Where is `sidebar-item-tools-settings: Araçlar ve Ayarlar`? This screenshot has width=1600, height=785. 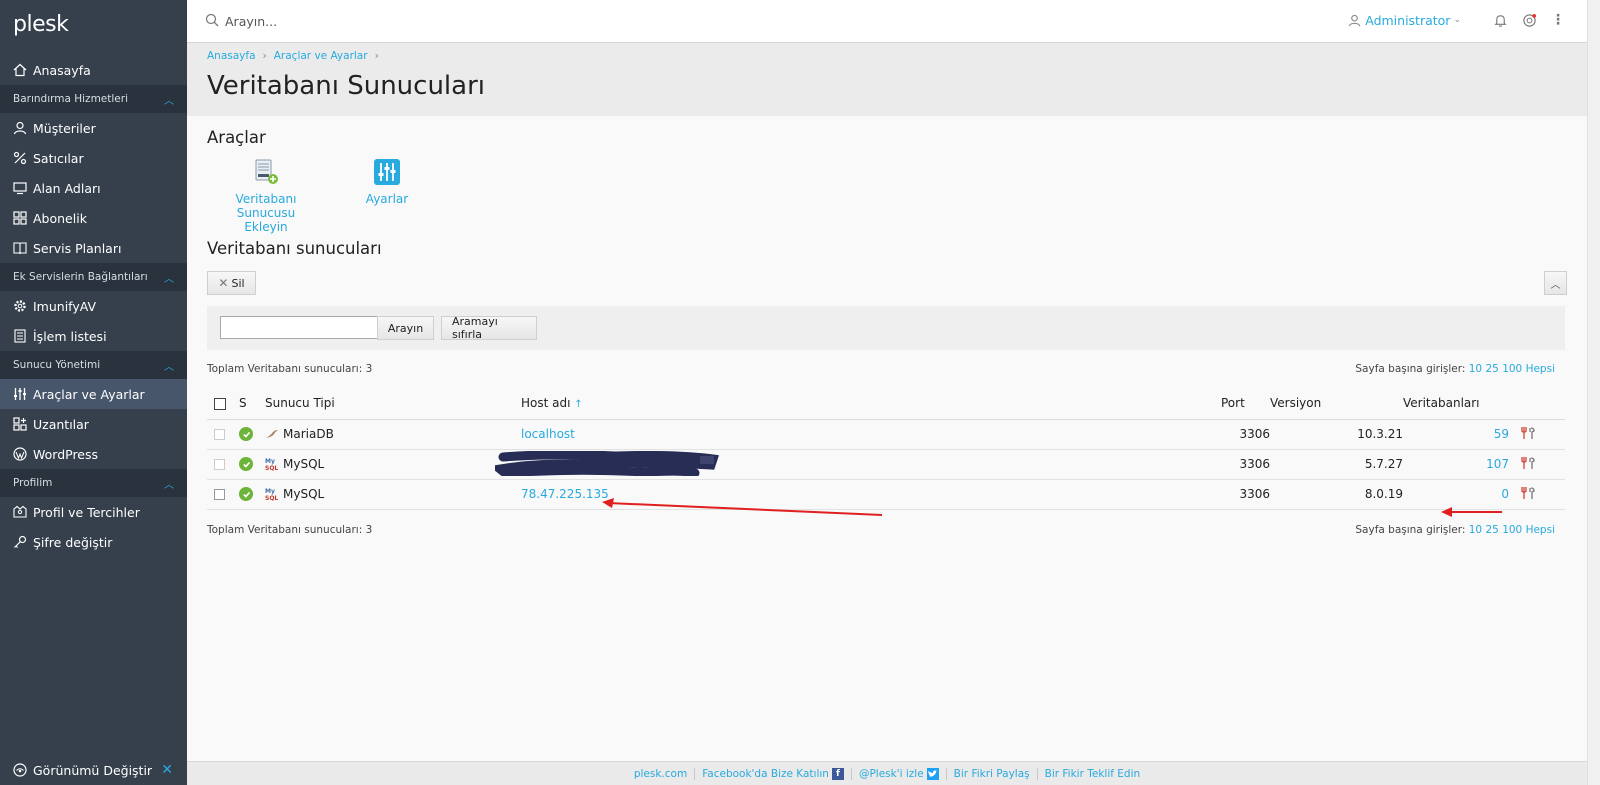
sidebar-item-tools-settings: Araçlar ve Ayarlar is located at coordinates (93, 394).